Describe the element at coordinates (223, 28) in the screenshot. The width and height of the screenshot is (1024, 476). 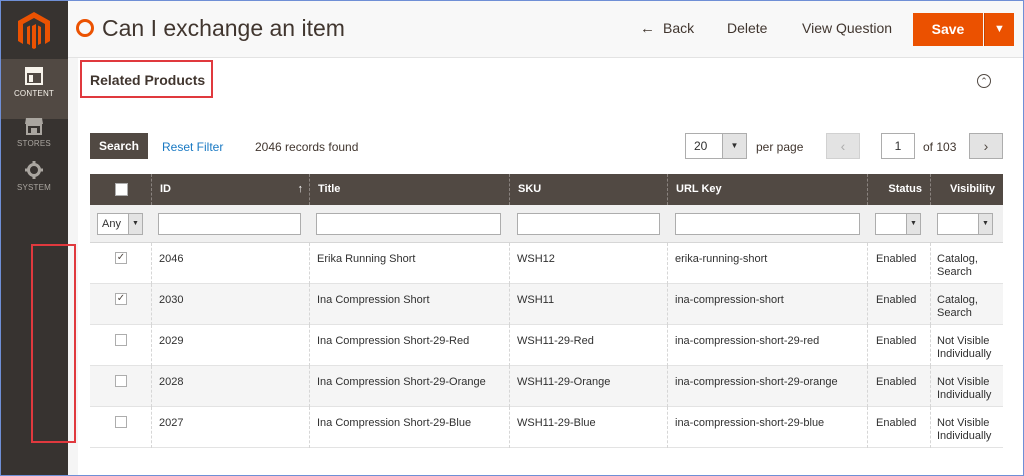
I see `page-title: Can I exchange an item` at that location.